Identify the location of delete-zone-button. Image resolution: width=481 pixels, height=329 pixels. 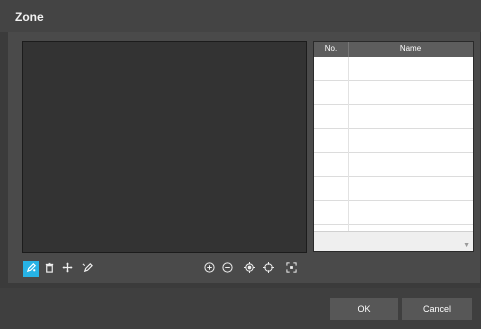
(49, 269).